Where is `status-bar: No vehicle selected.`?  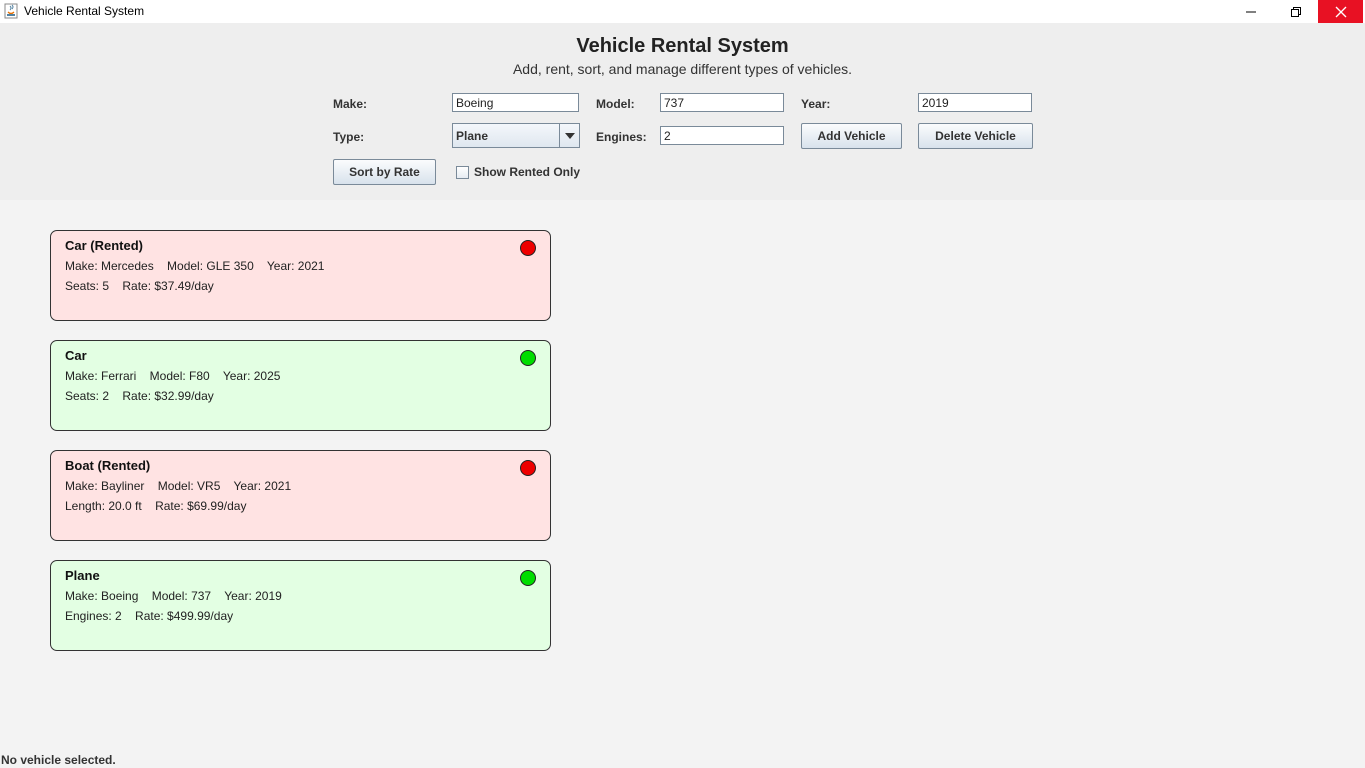 status-bar: No vehicle selected. is located at coordinates (58, 760).